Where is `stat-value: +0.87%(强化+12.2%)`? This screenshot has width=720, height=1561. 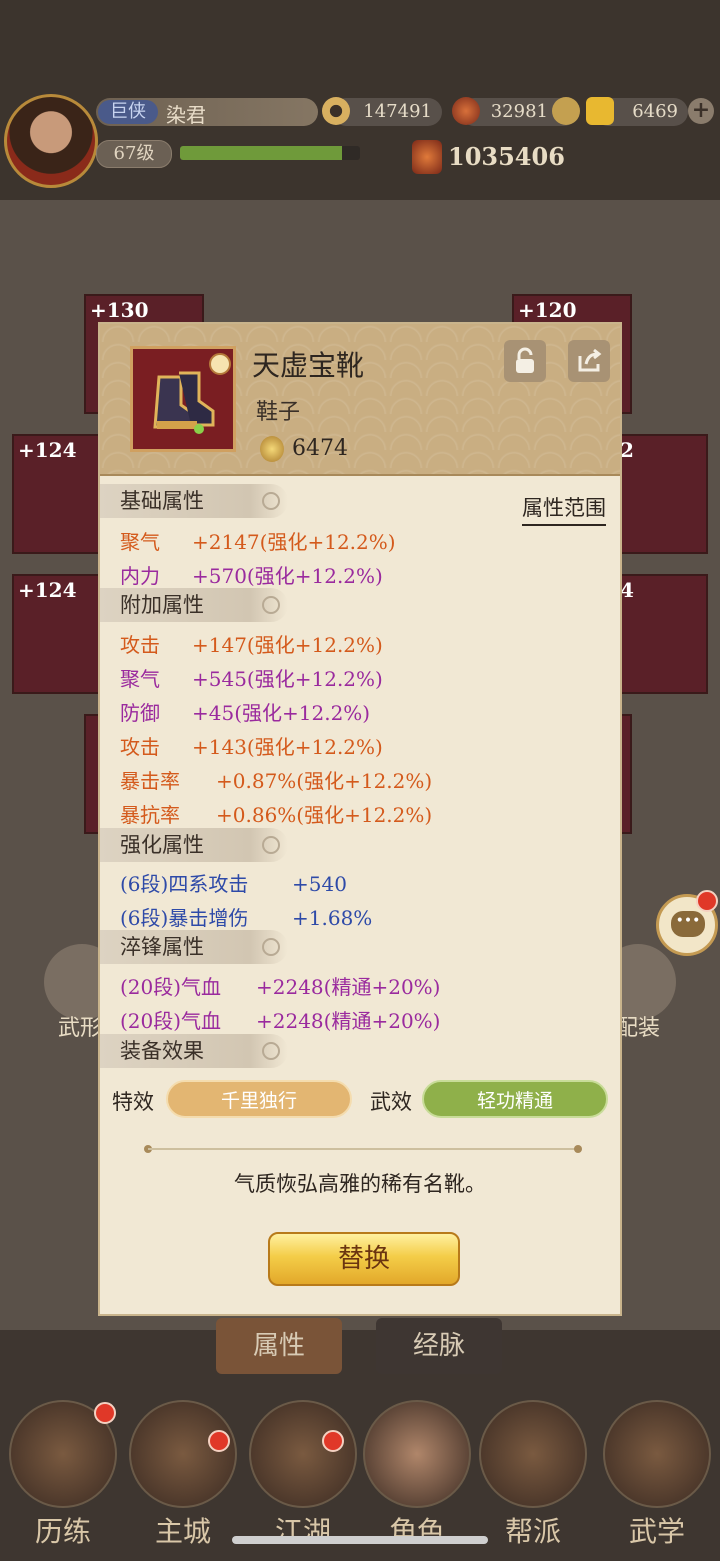 stat-value: +0.87%(强化+12.2%) is located at coordinates (324, 781).